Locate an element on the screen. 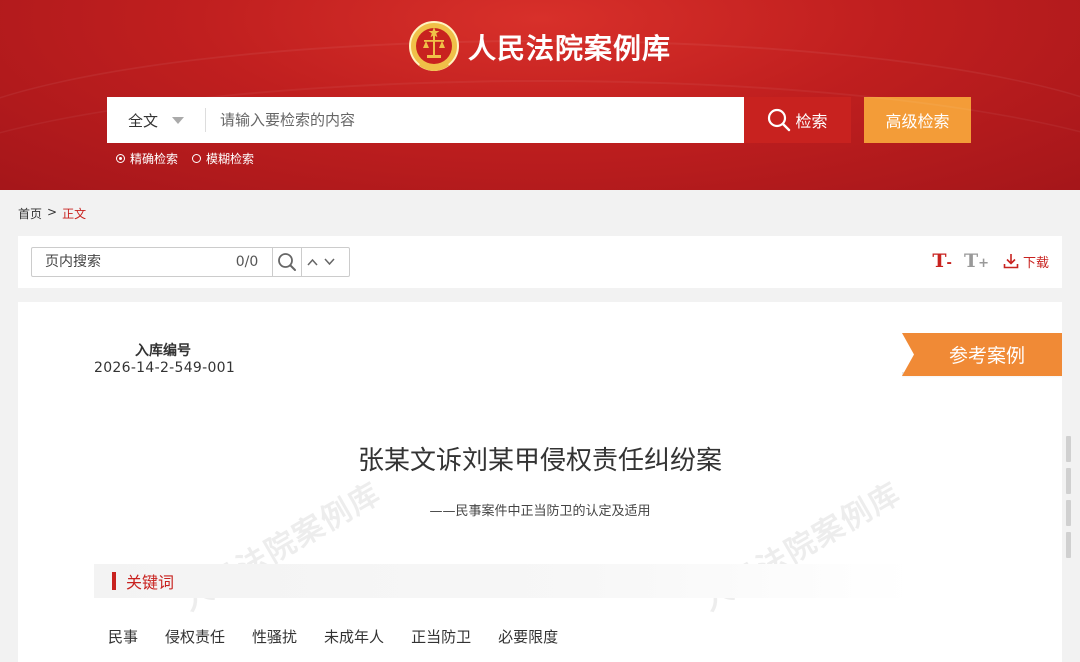 Image resolution: width=1080 pixels, height=662 pixels. section-scroll-markers is located at coordinates (1069, 500).